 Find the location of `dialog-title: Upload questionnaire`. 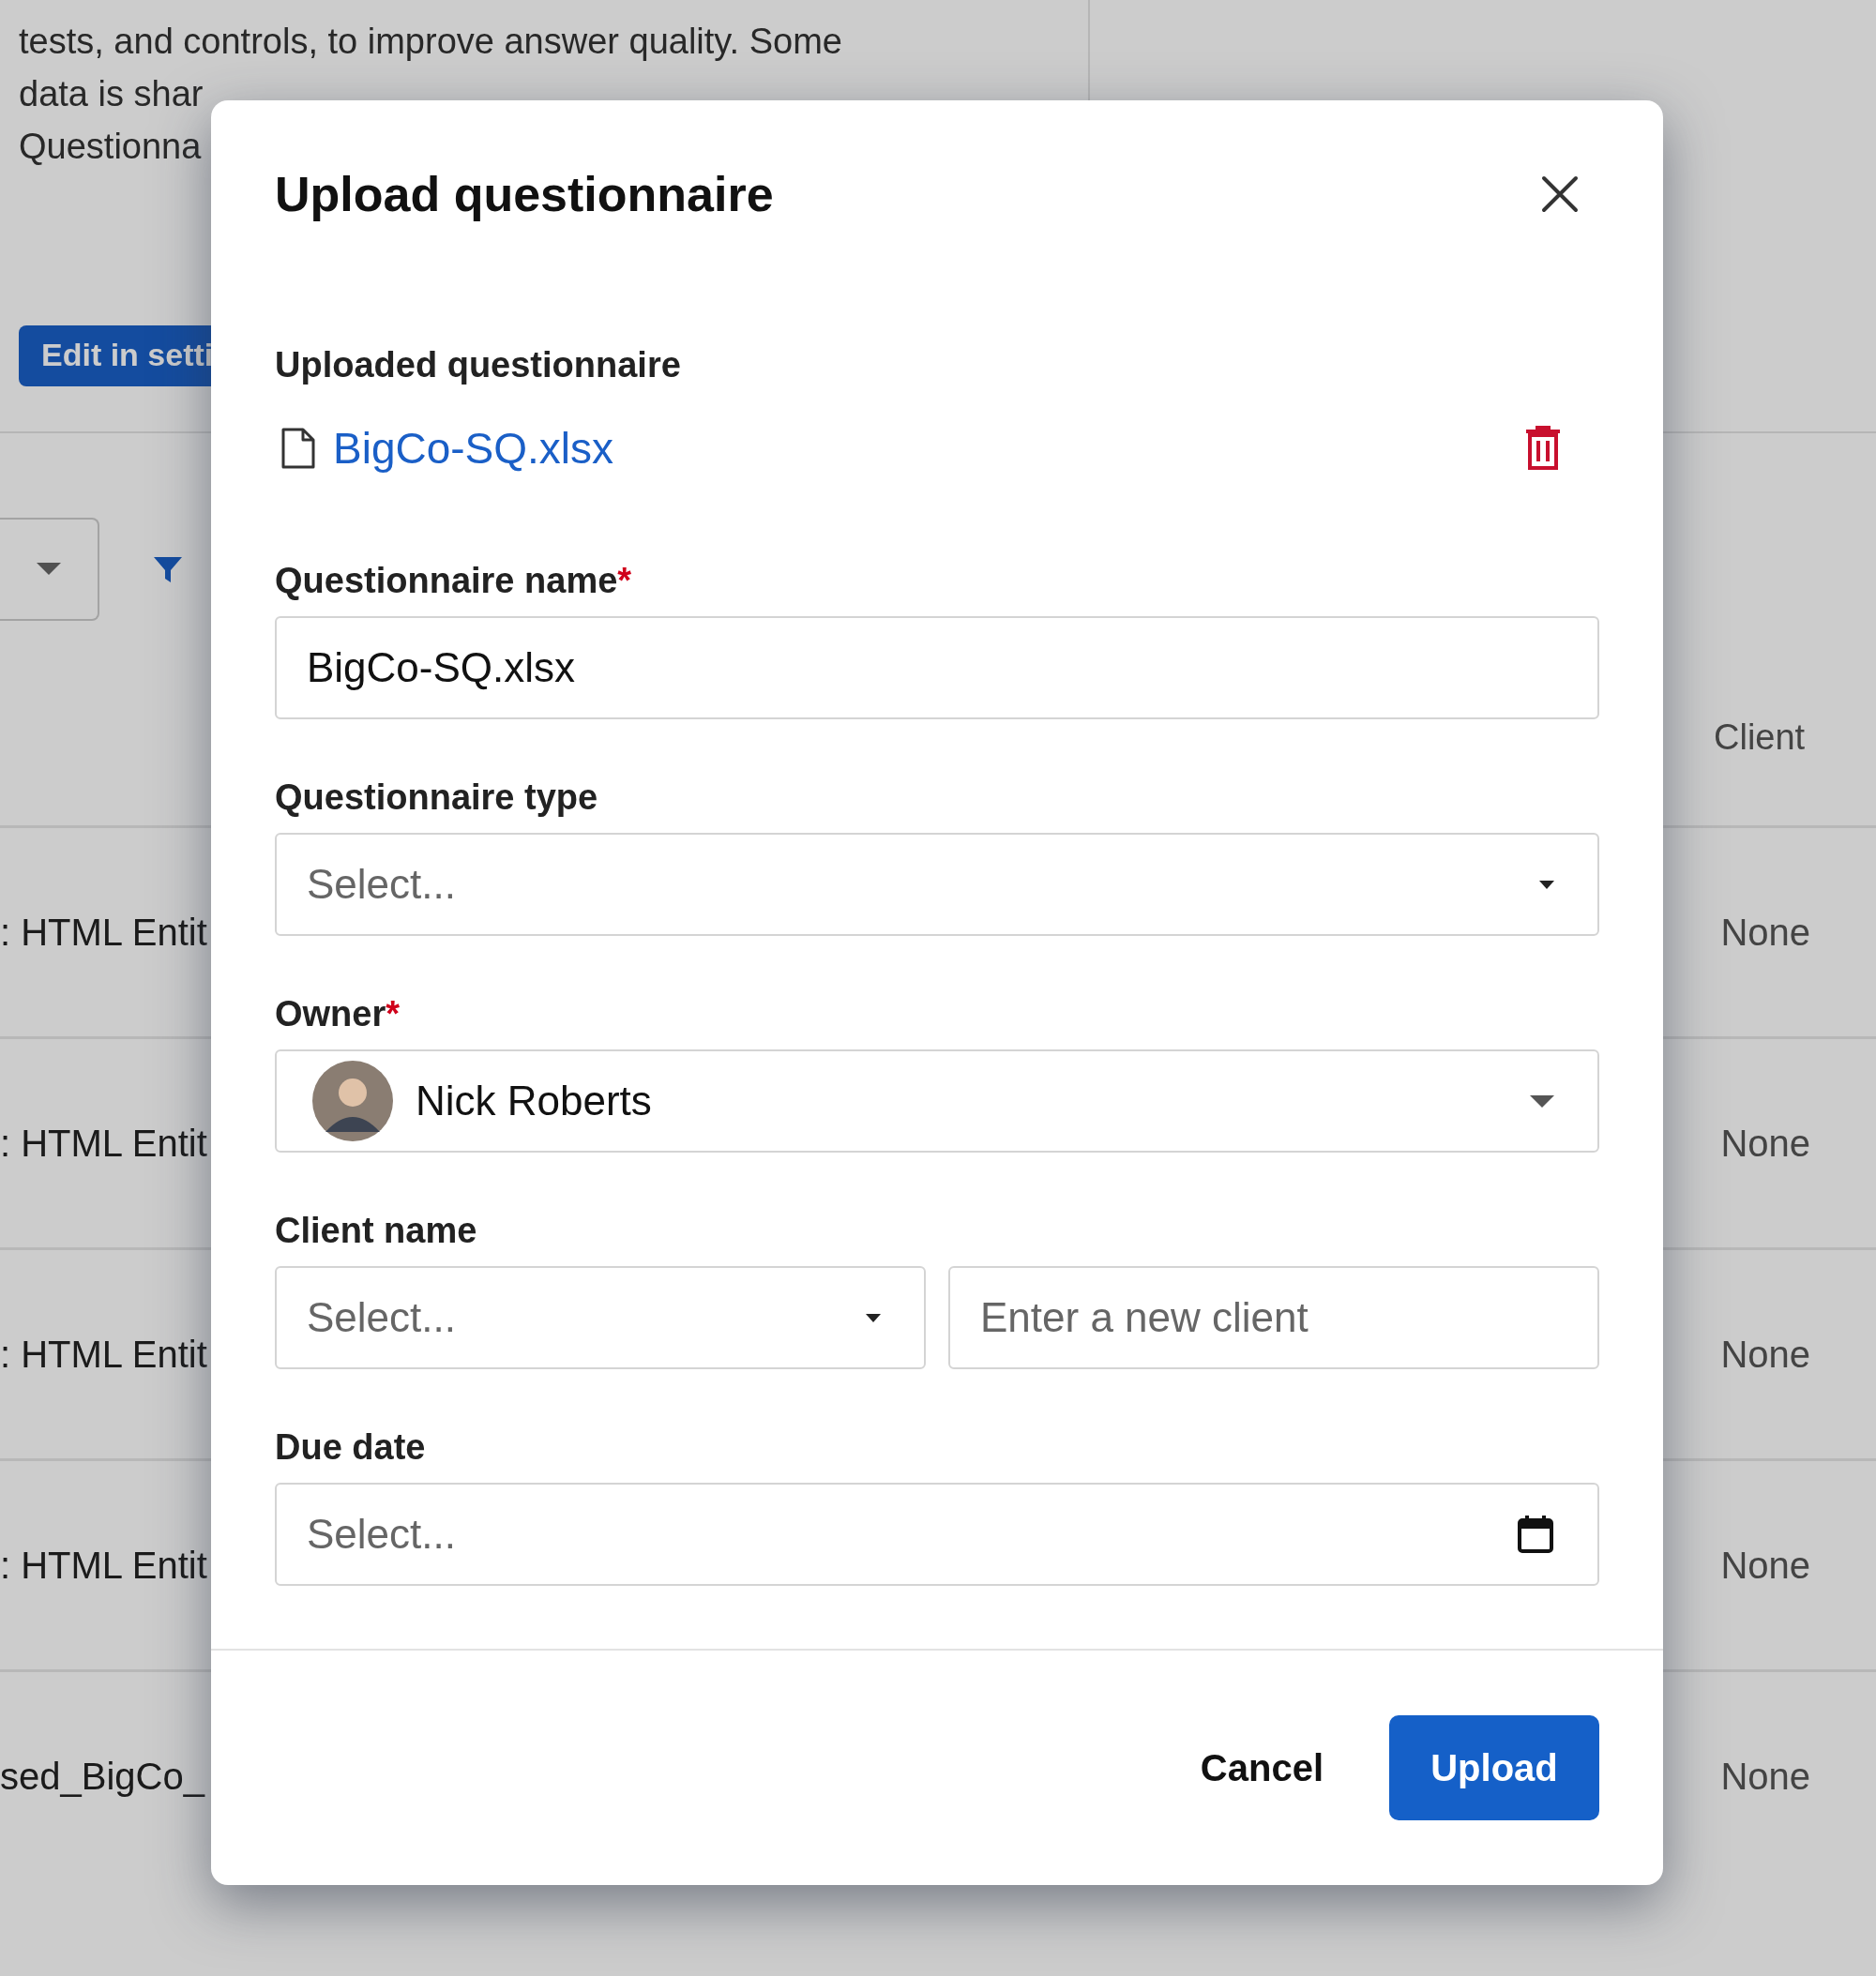

dialog-title: Upload questionnaire is located at coordinates (524, 194).